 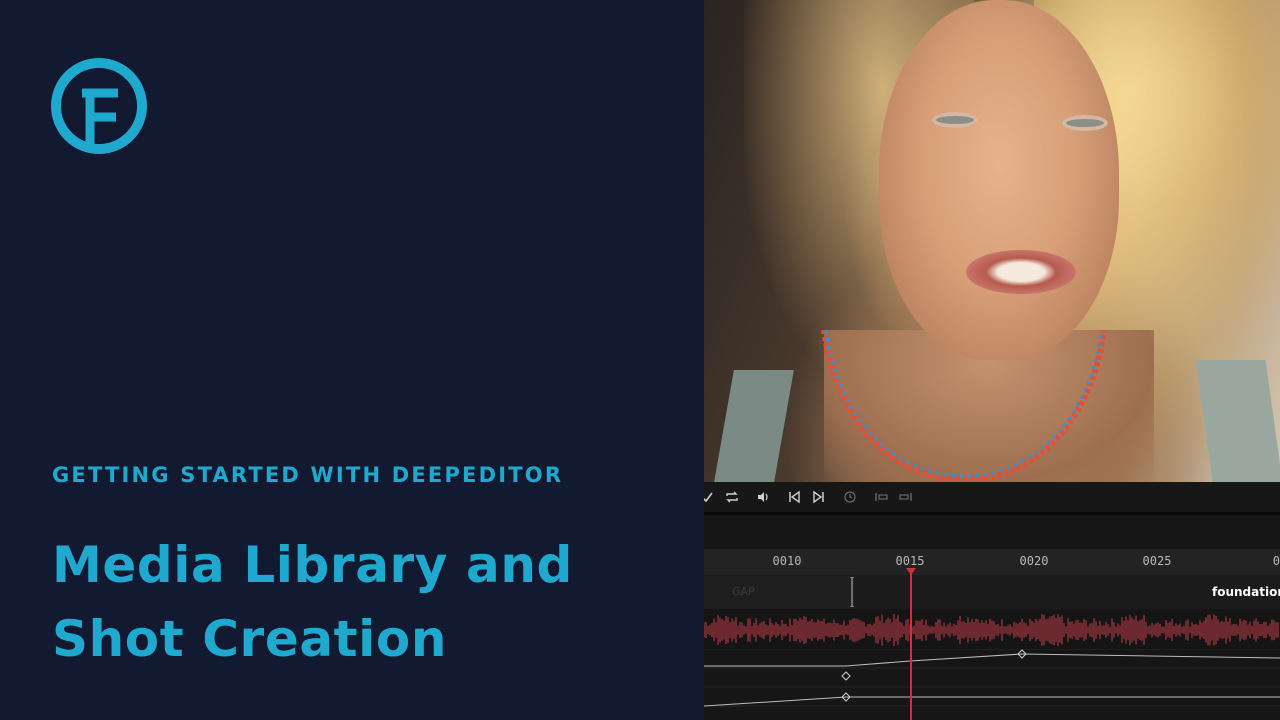 I want to click on page-title: Media Library and Shot Creation, so click(x=312, y=602).